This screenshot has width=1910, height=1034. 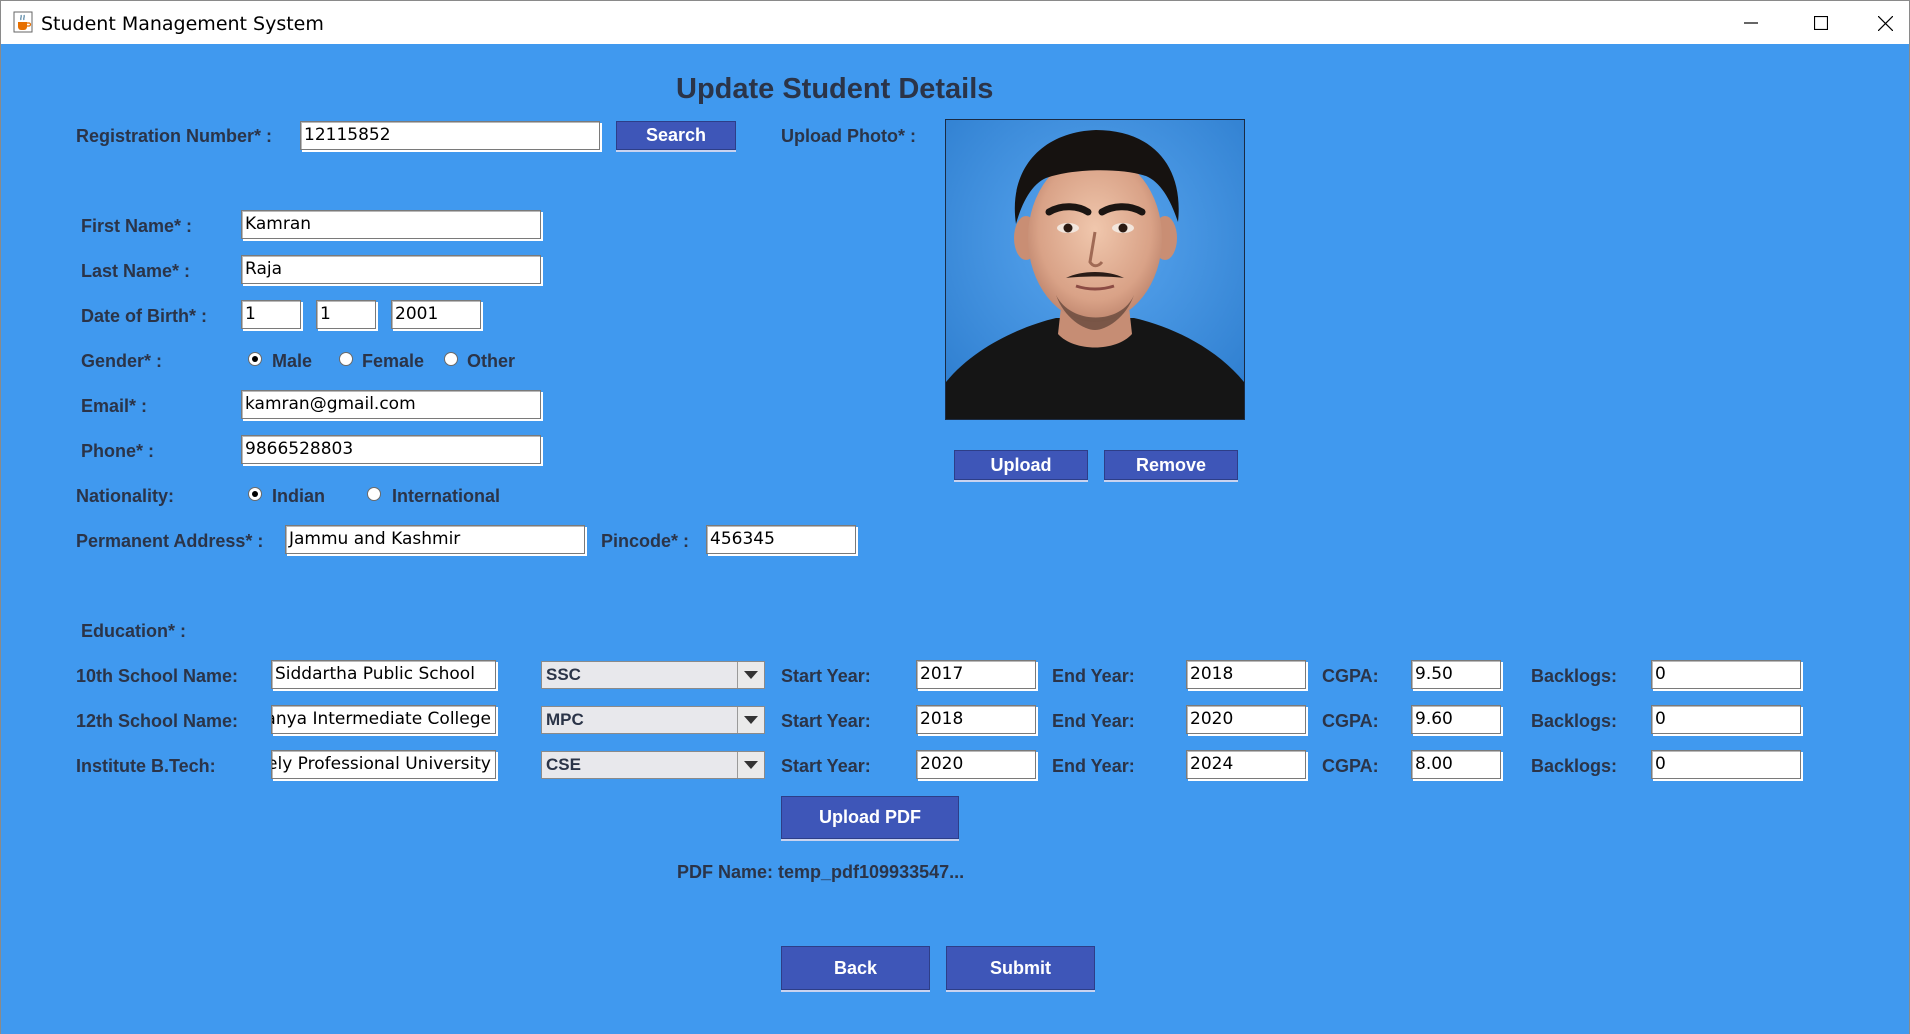 I want to click on gender-female-radio, so click(x=346, y=359).